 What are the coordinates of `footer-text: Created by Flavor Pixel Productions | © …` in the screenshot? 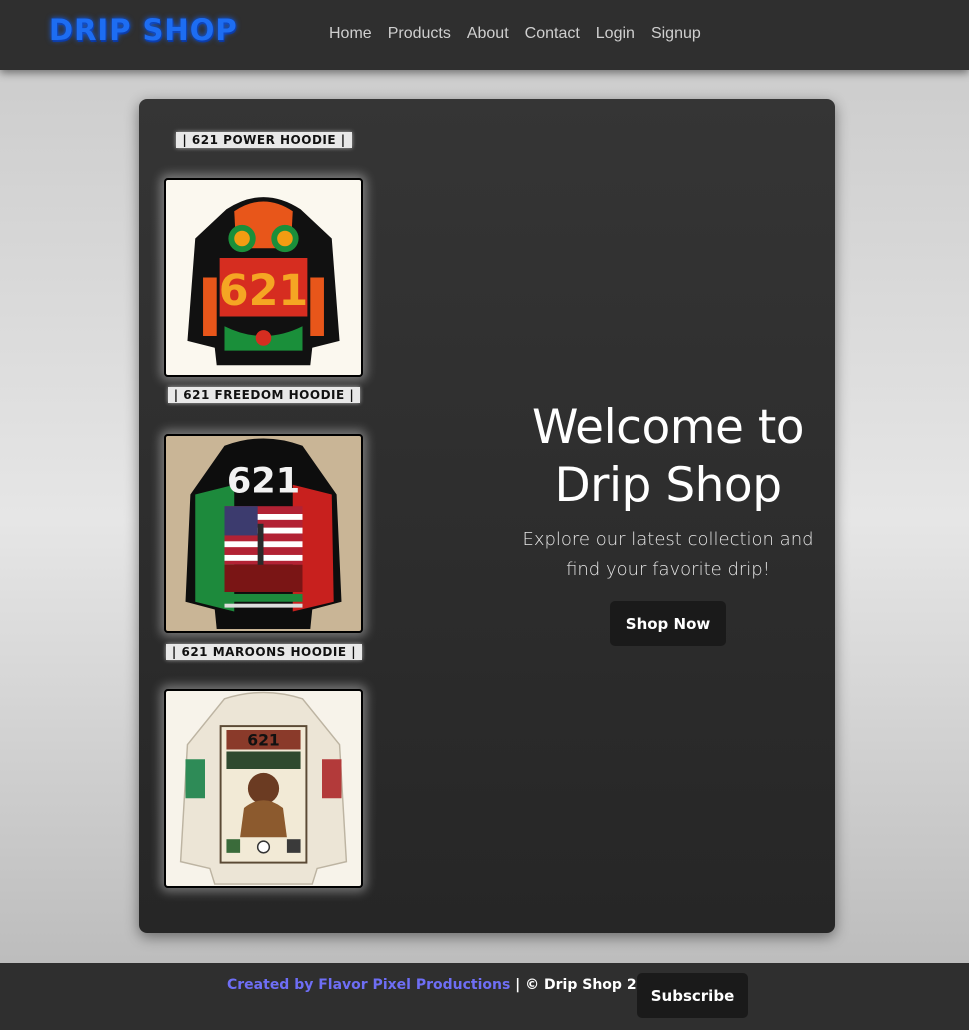 It's located at (446, 985).